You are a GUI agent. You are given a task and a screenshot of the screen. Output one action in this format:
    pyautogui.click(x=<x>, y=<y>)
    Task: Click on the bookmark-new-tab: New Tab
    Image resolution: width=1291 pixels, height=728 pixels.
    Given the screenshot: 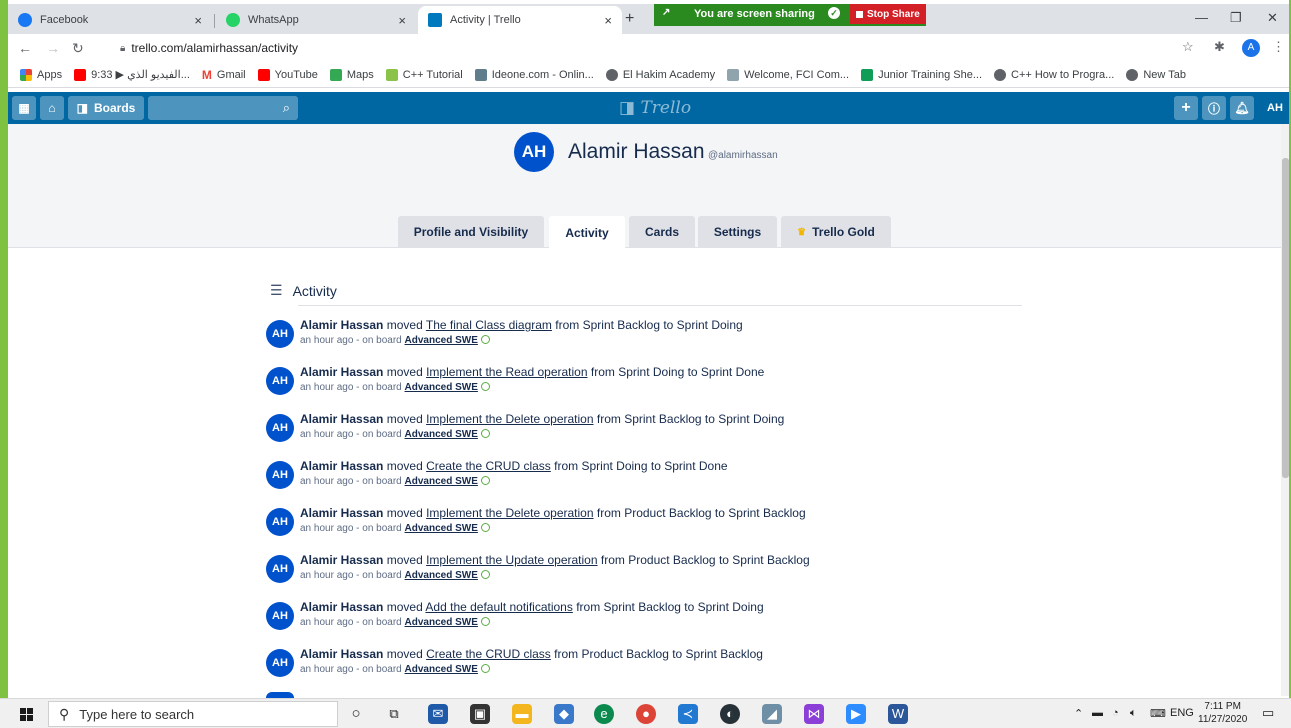 What is the action you would take?
    pyautogui.click(x=1156, y=74)
    